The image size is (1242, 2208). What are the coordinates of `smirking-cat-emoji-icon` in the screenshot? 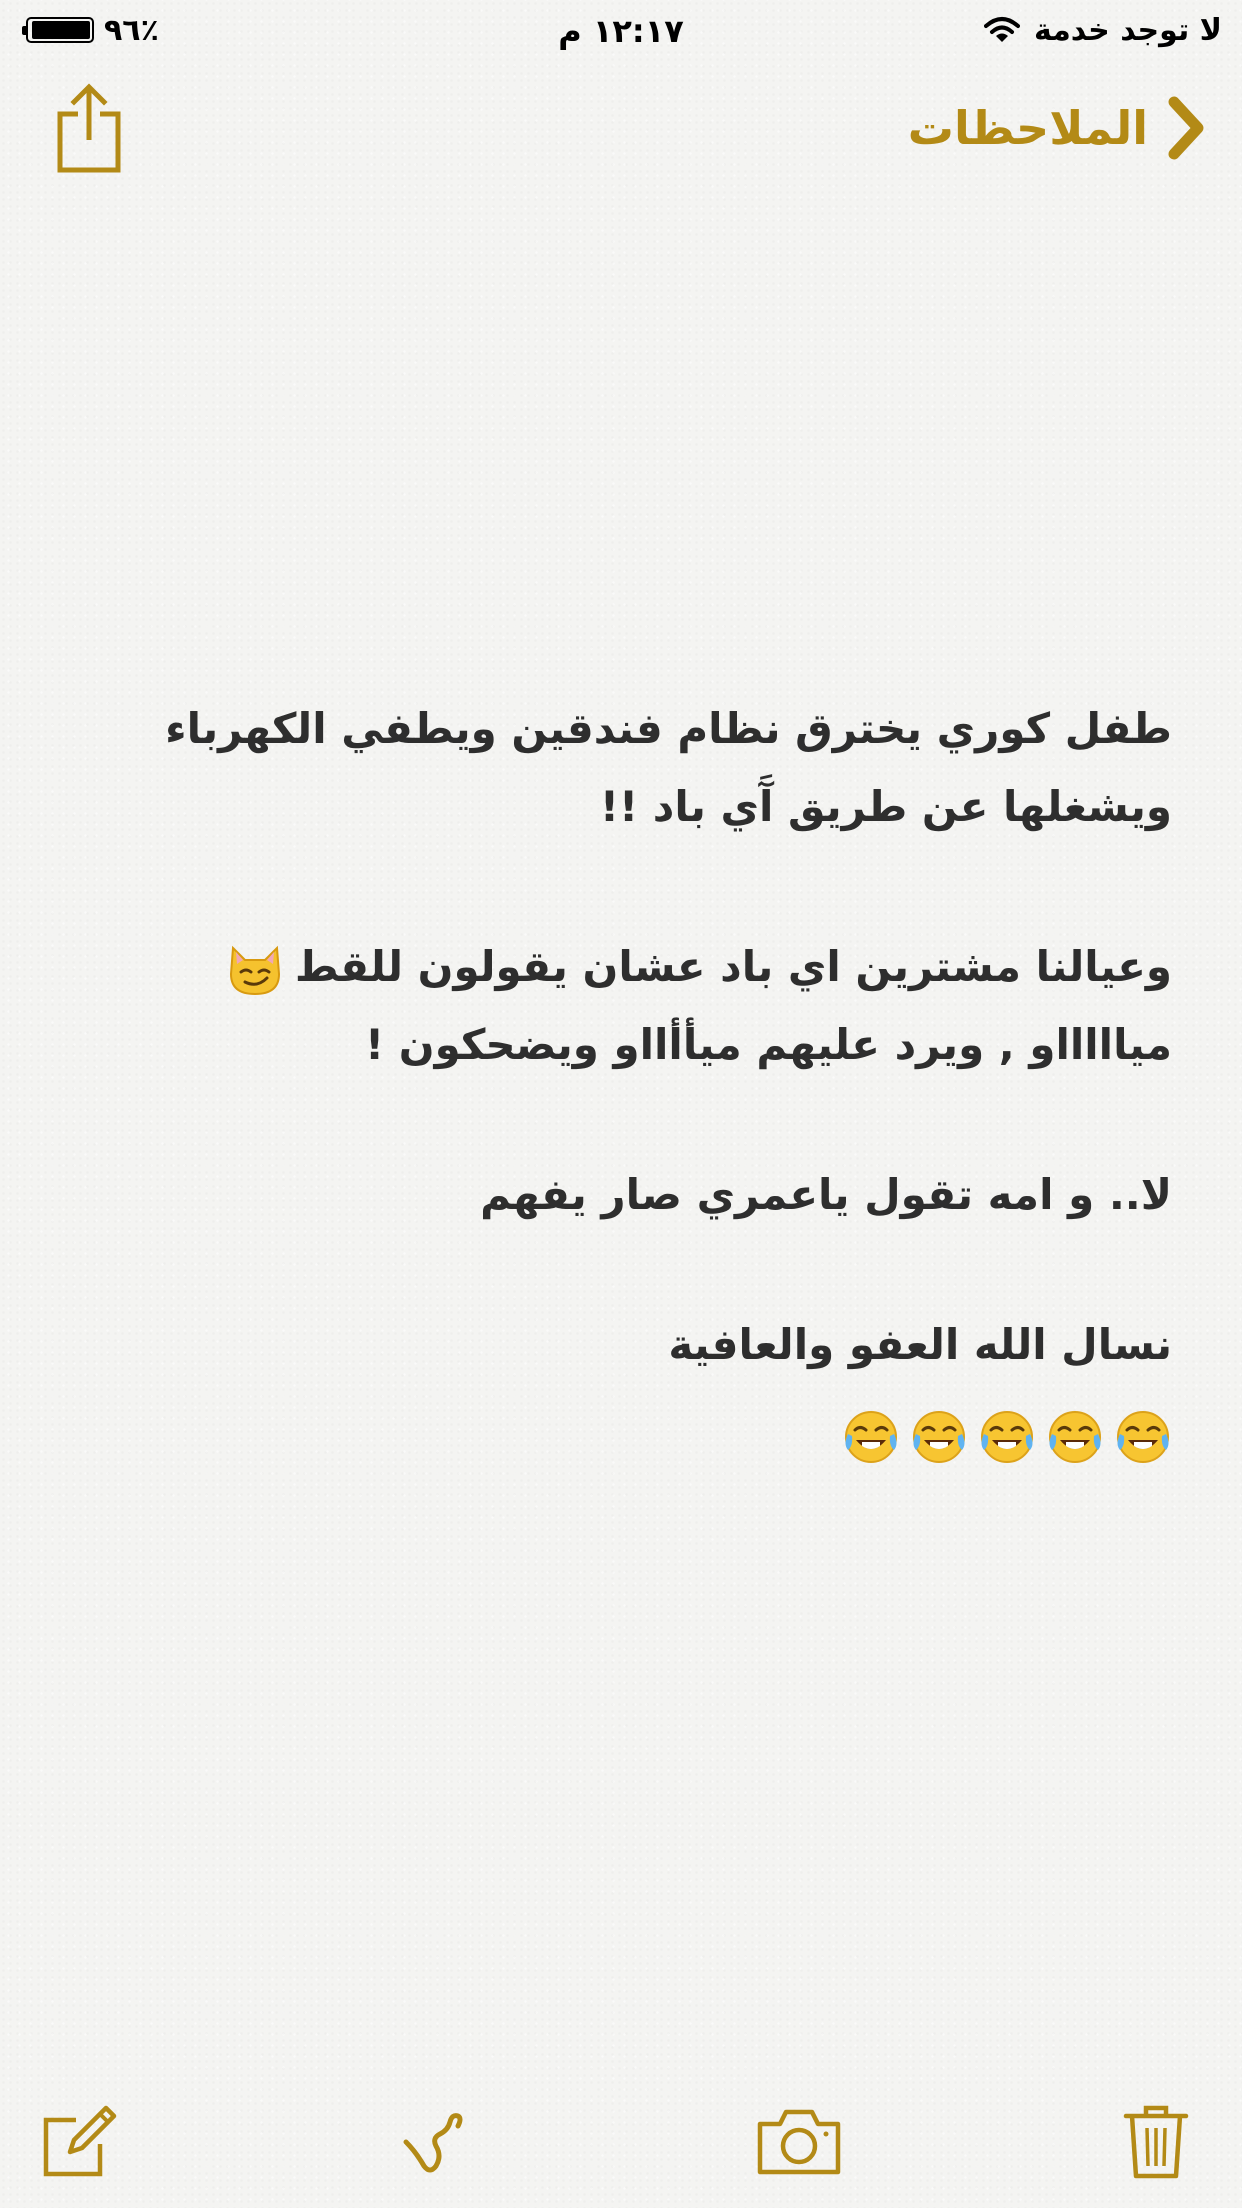 It's located at (254, 970).